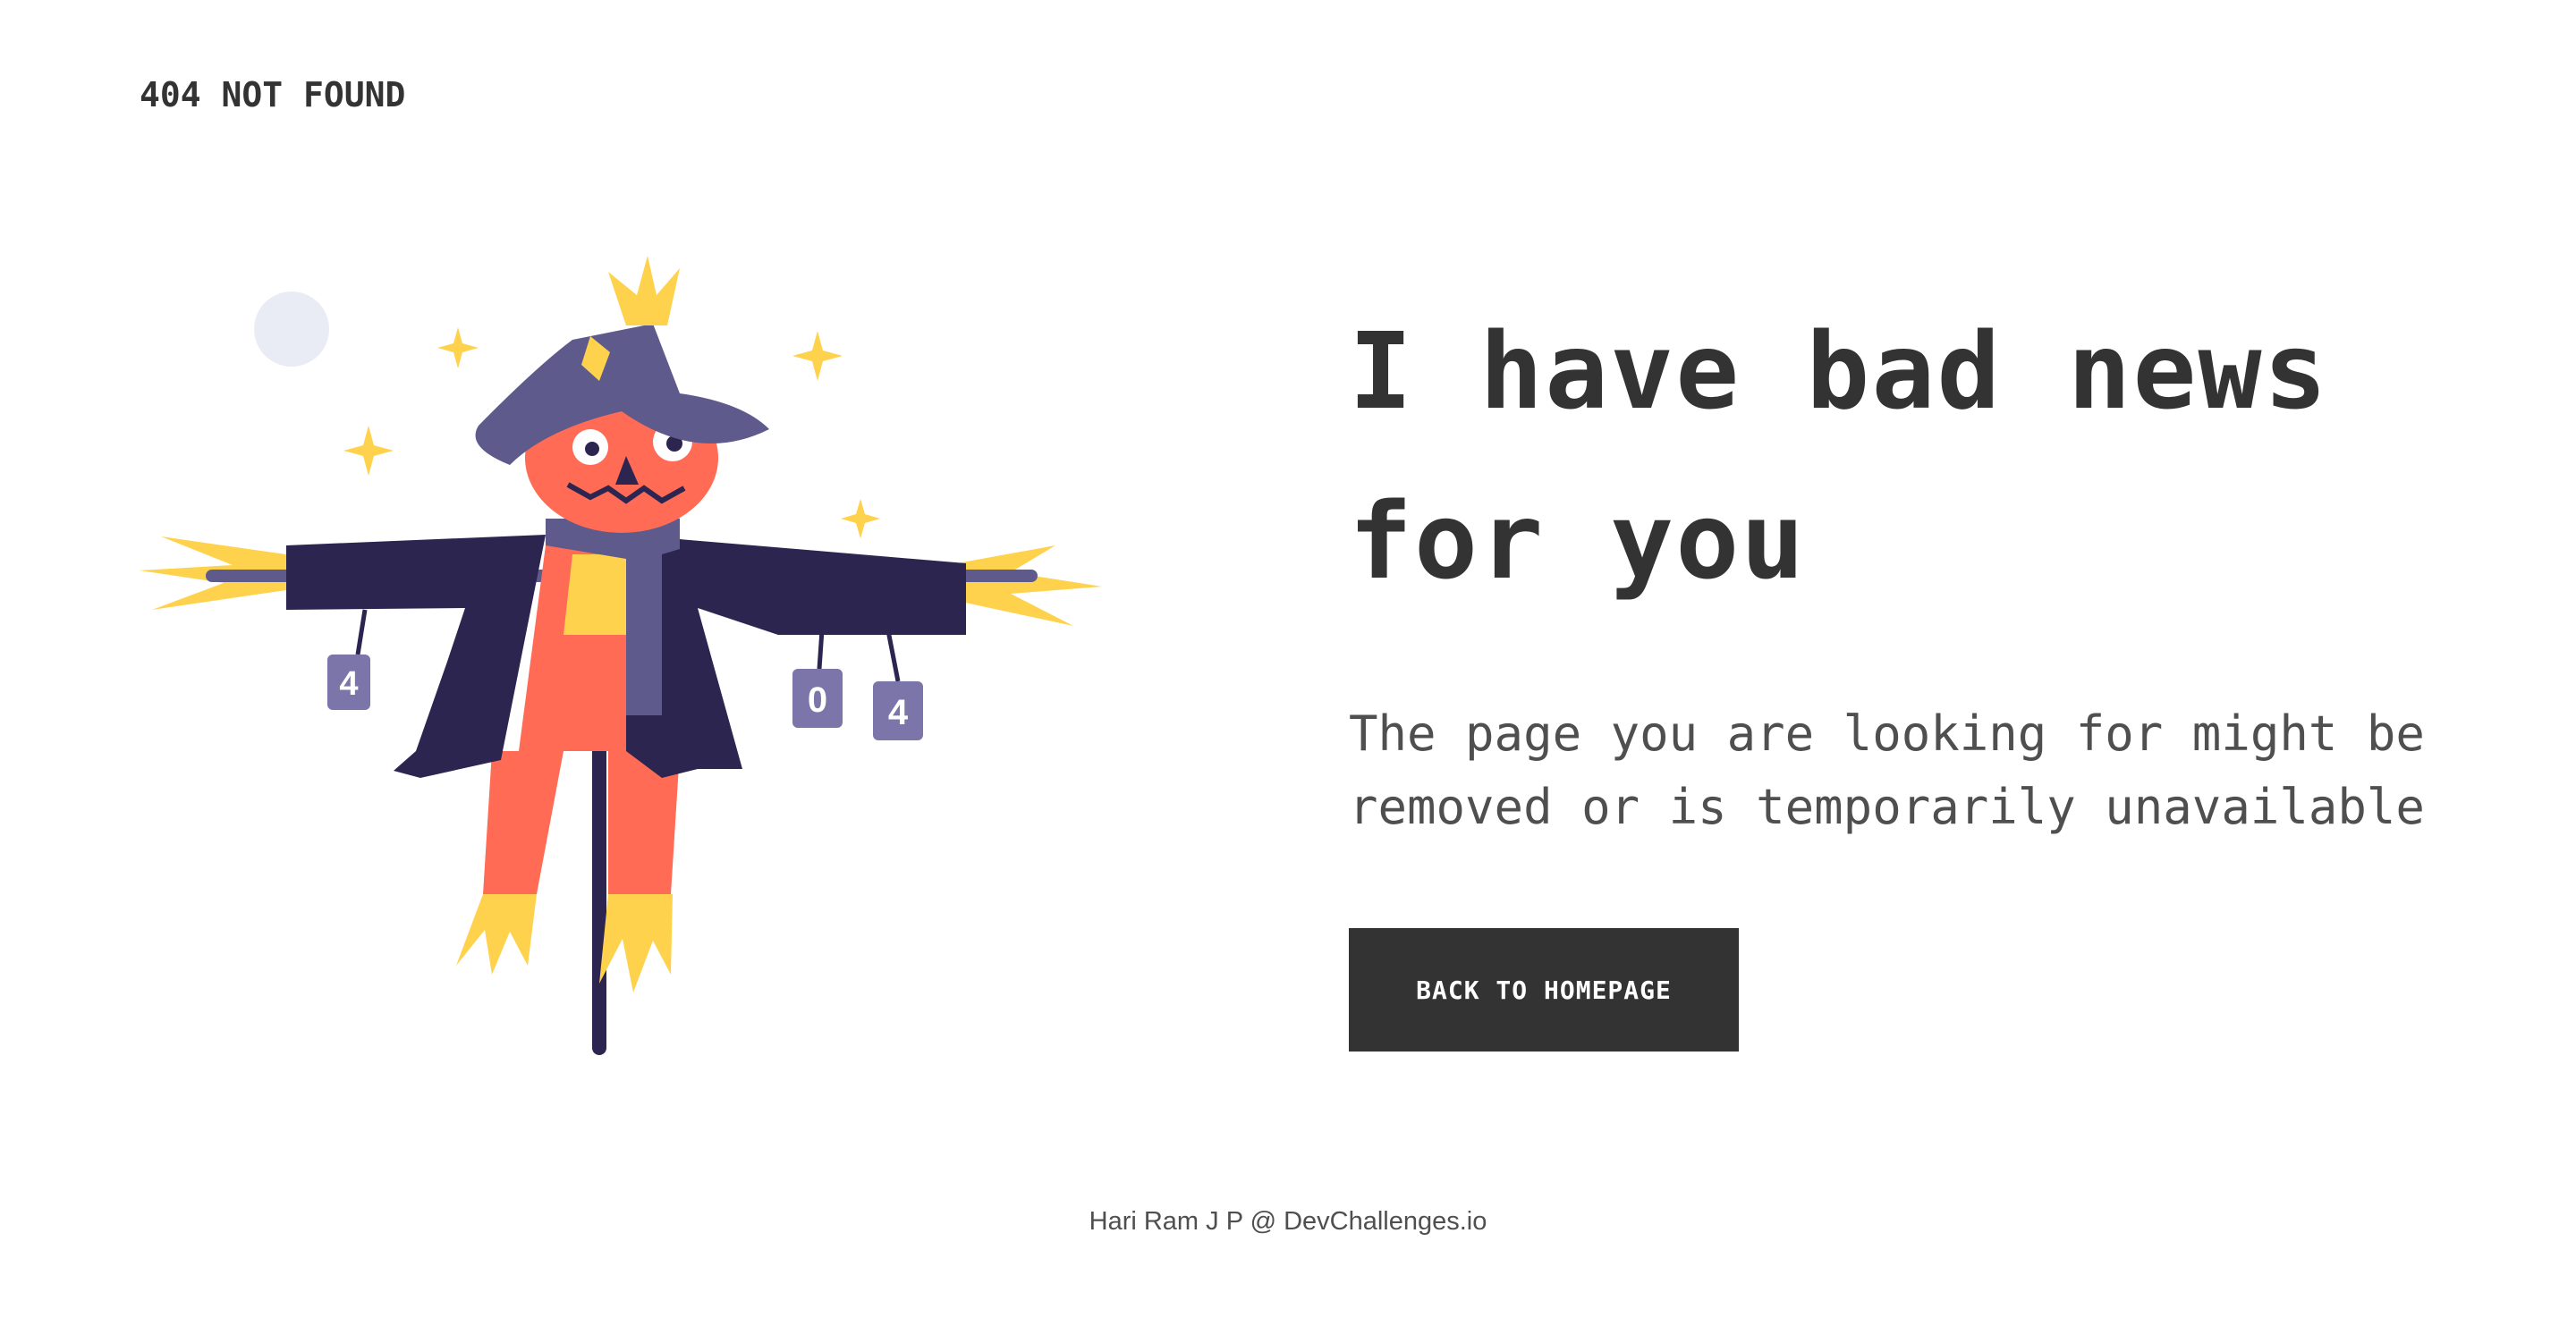 Image resolution: width=2576 pixels, height=1343 pixels. I want to click on can-4-left: 4, so click(348, 659).